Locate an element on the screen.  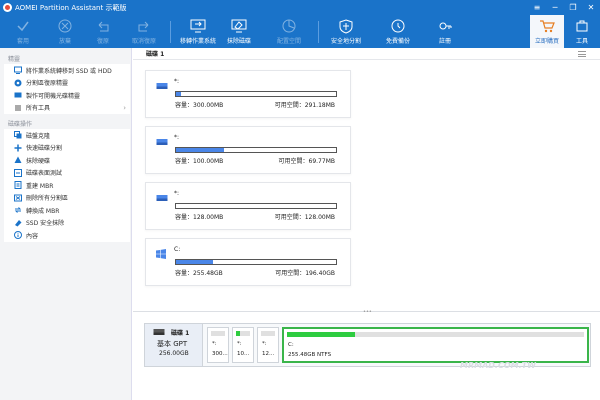
window-controls: ≡ ─ ❐ ✕ is located at coordinates (564, 7).